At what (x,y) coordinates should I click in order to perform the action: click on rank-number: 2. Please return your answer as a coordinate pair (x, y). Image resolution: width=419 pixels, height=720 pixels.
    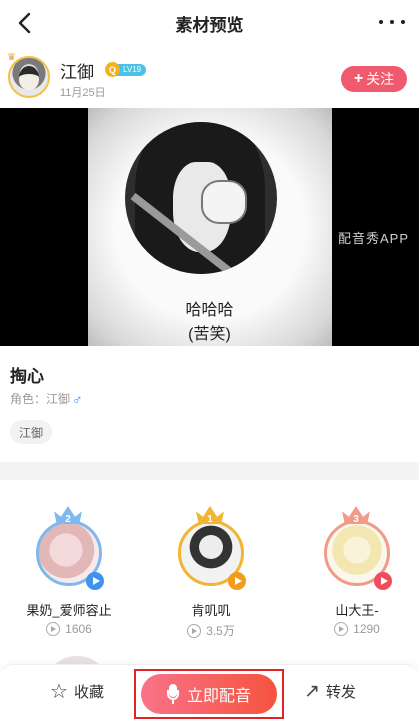
    Looking at the image, I should click on (68, 519).